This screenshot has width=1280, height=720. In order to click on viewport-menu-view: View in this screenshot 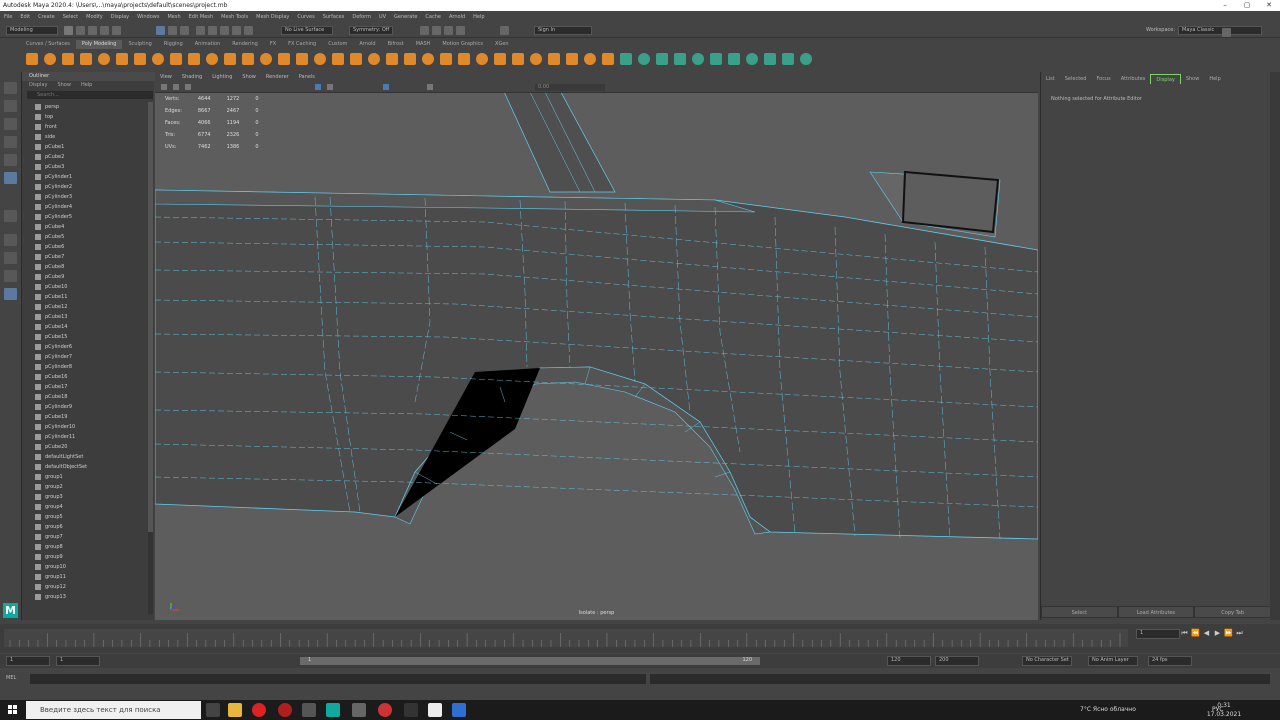, I will do `click(166, 77)`.